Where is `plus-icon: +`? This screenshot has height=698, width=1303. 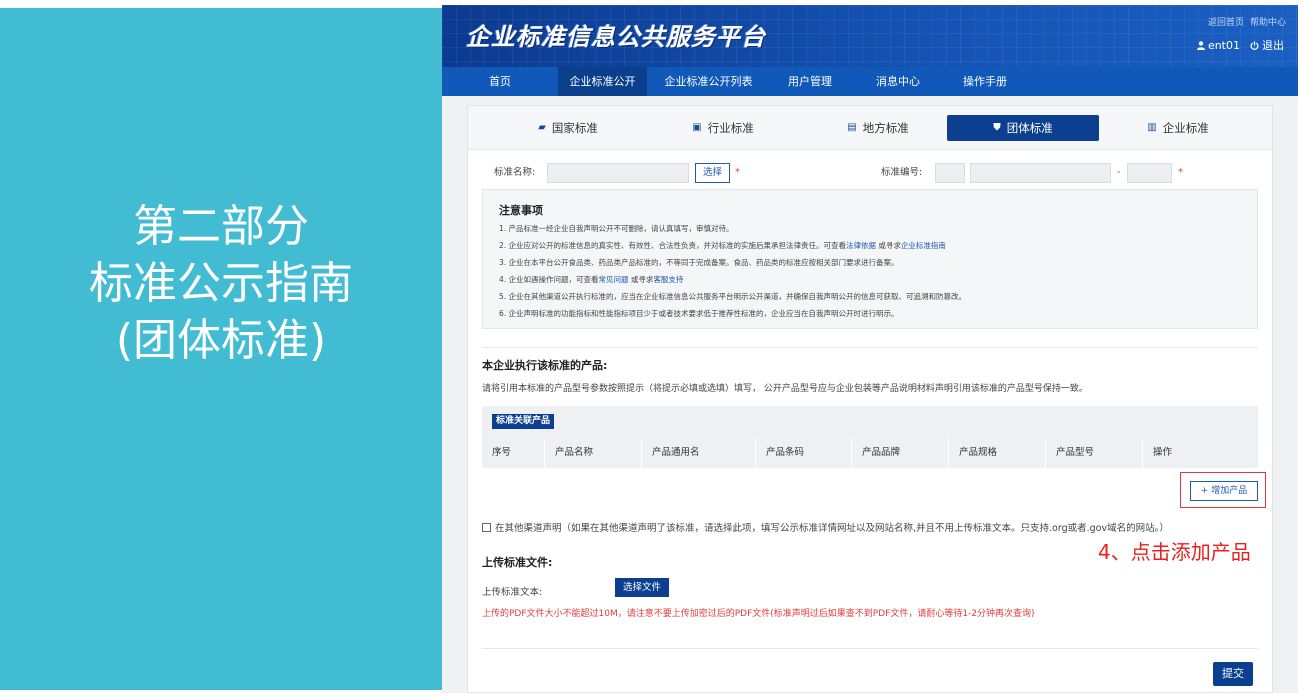
plus-icon: + is located at coordinates (1204, 491).